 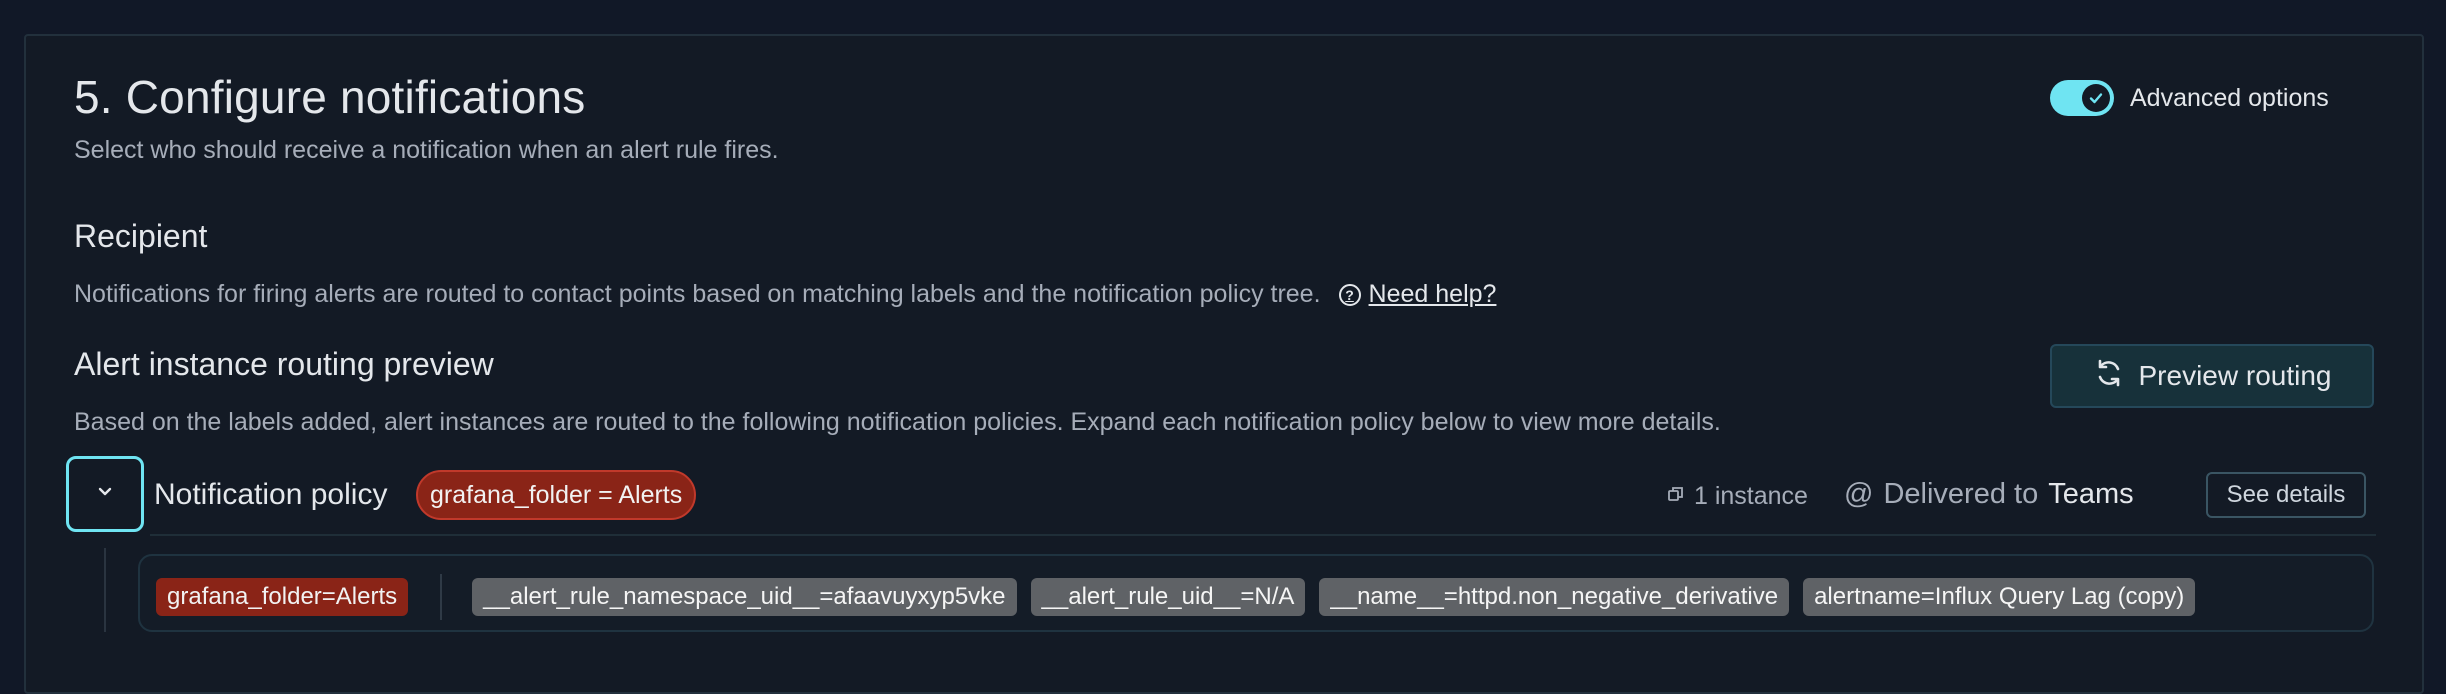 I want to click on advanced-options-toggle: Advanced options, so click(x=2189, y=98).